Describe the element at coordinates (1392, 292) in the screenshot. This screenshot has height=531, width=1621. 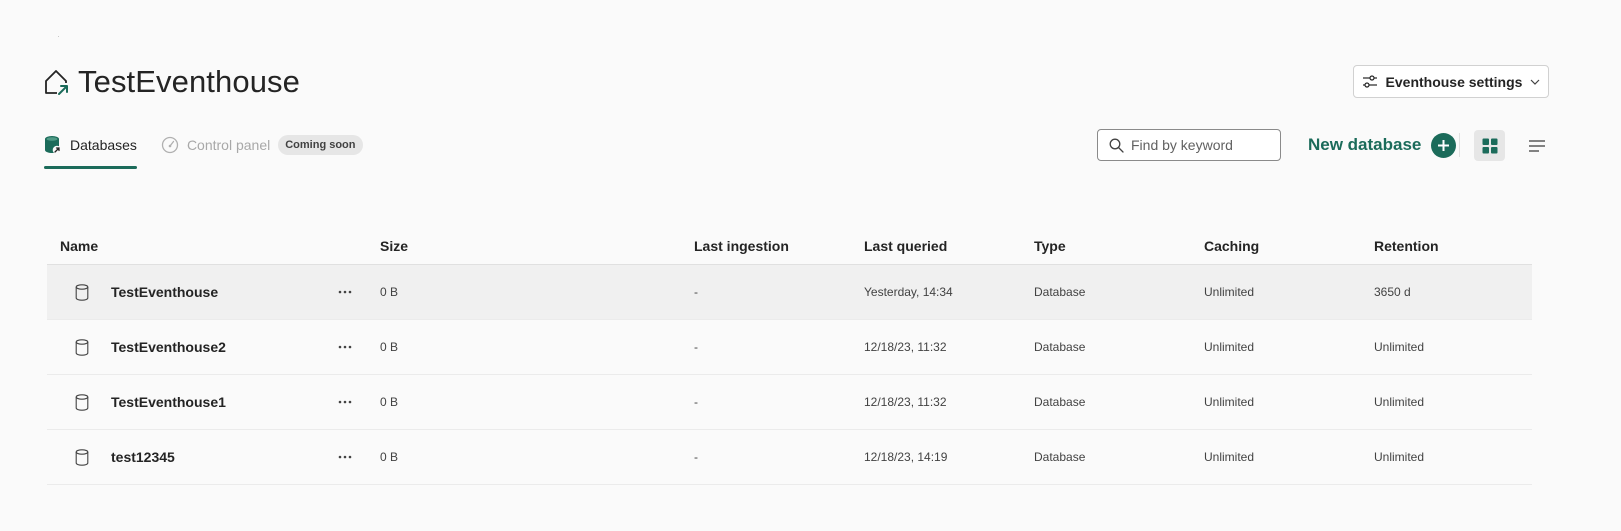
I see `retention-cell: 3650 d` at that location.